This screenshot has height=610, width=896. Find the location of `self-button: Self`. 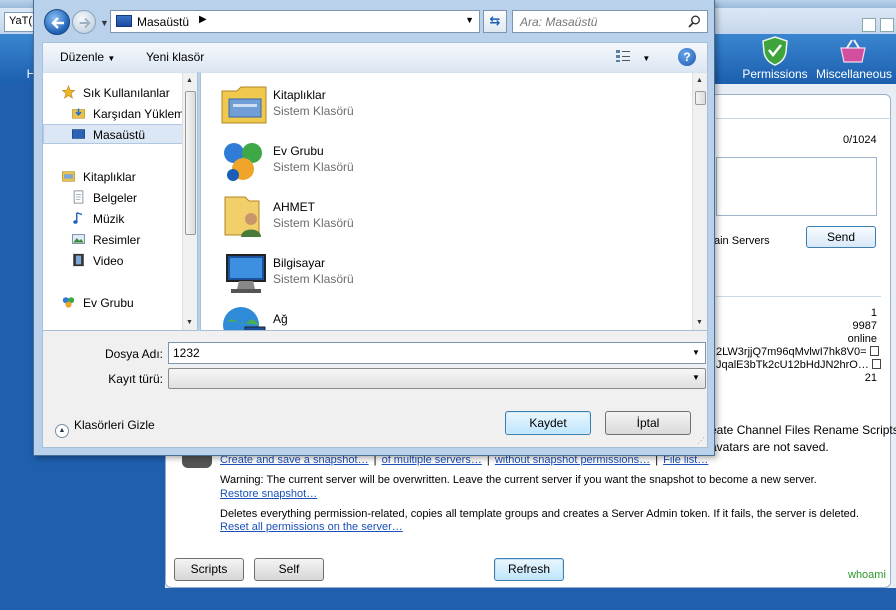

self-button: Self is located at coordinates (289, 569).